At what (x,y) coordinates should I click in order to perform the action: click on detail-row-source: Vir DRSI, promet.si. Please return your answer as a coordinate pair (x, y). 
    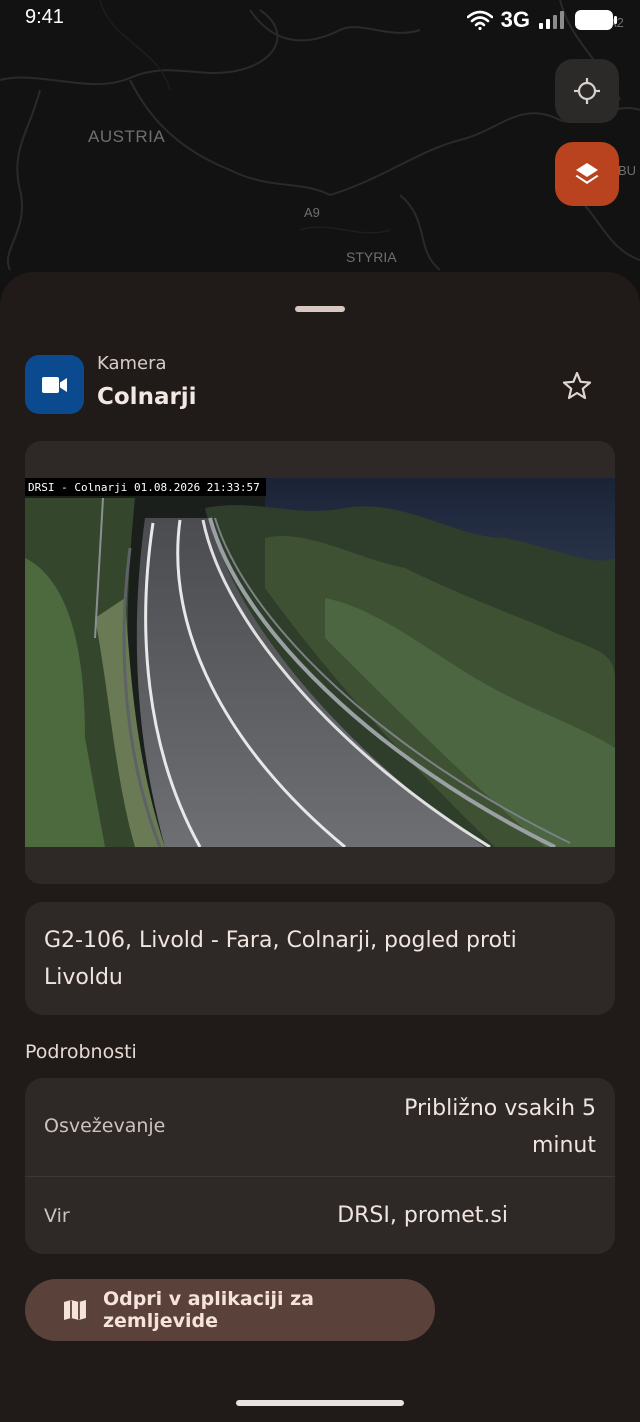
    Looking at the image, I should click on (320, 1216).